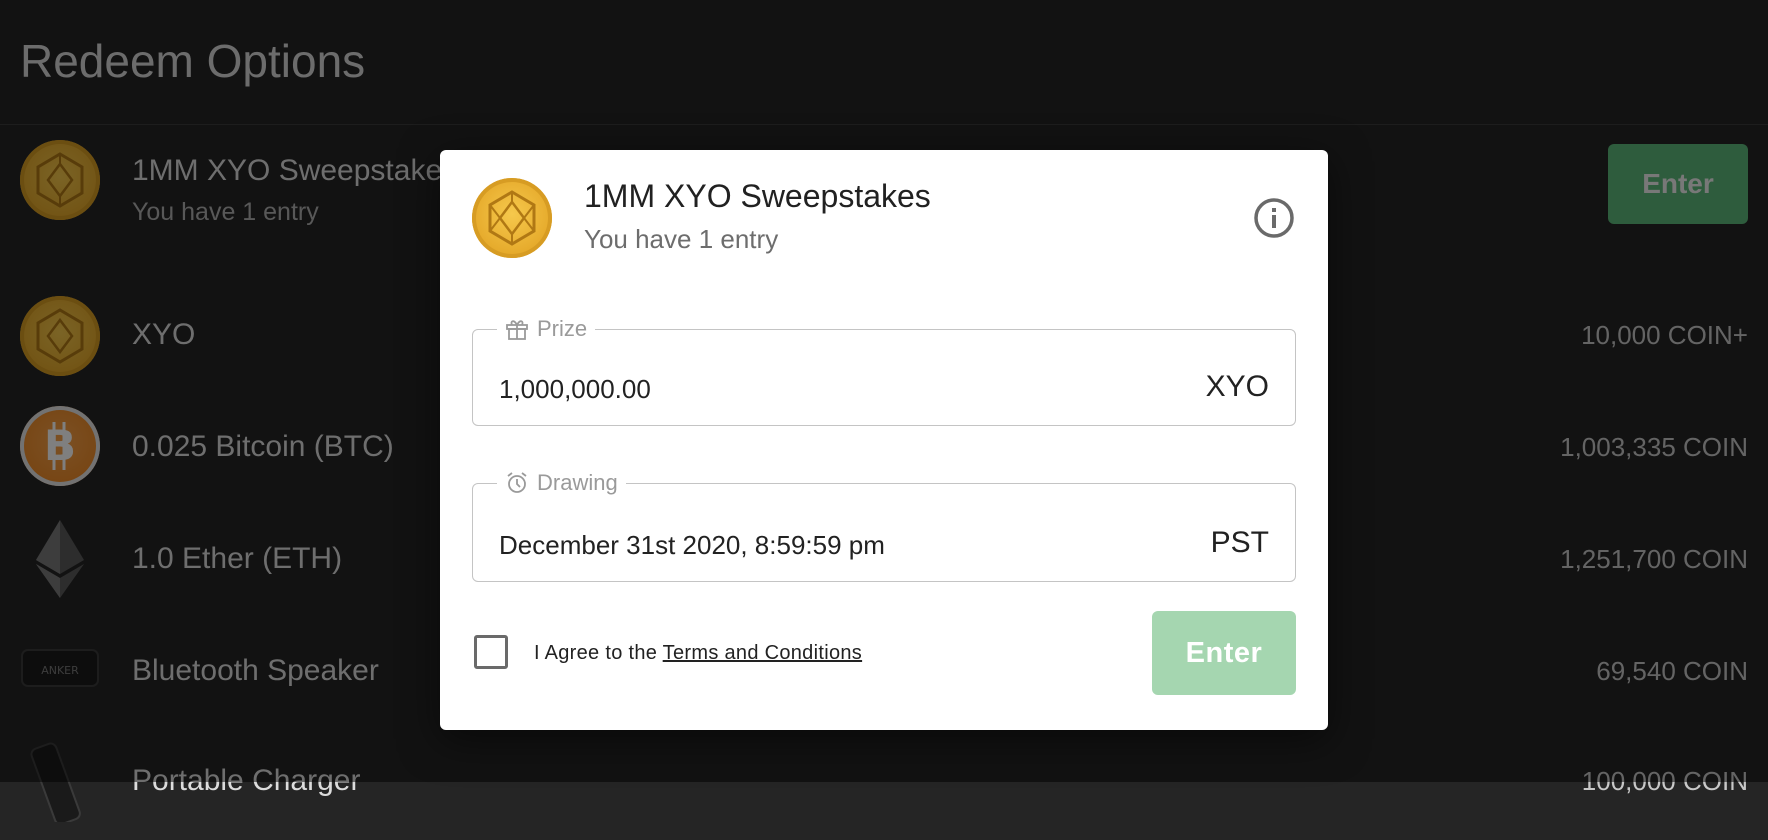 Image resolution: width=1768 pixels, height=840 pixels. Describe the element at coordinates (762, 653) in the screenshot. I see `terms-link: Terms and Conditions` at that location.